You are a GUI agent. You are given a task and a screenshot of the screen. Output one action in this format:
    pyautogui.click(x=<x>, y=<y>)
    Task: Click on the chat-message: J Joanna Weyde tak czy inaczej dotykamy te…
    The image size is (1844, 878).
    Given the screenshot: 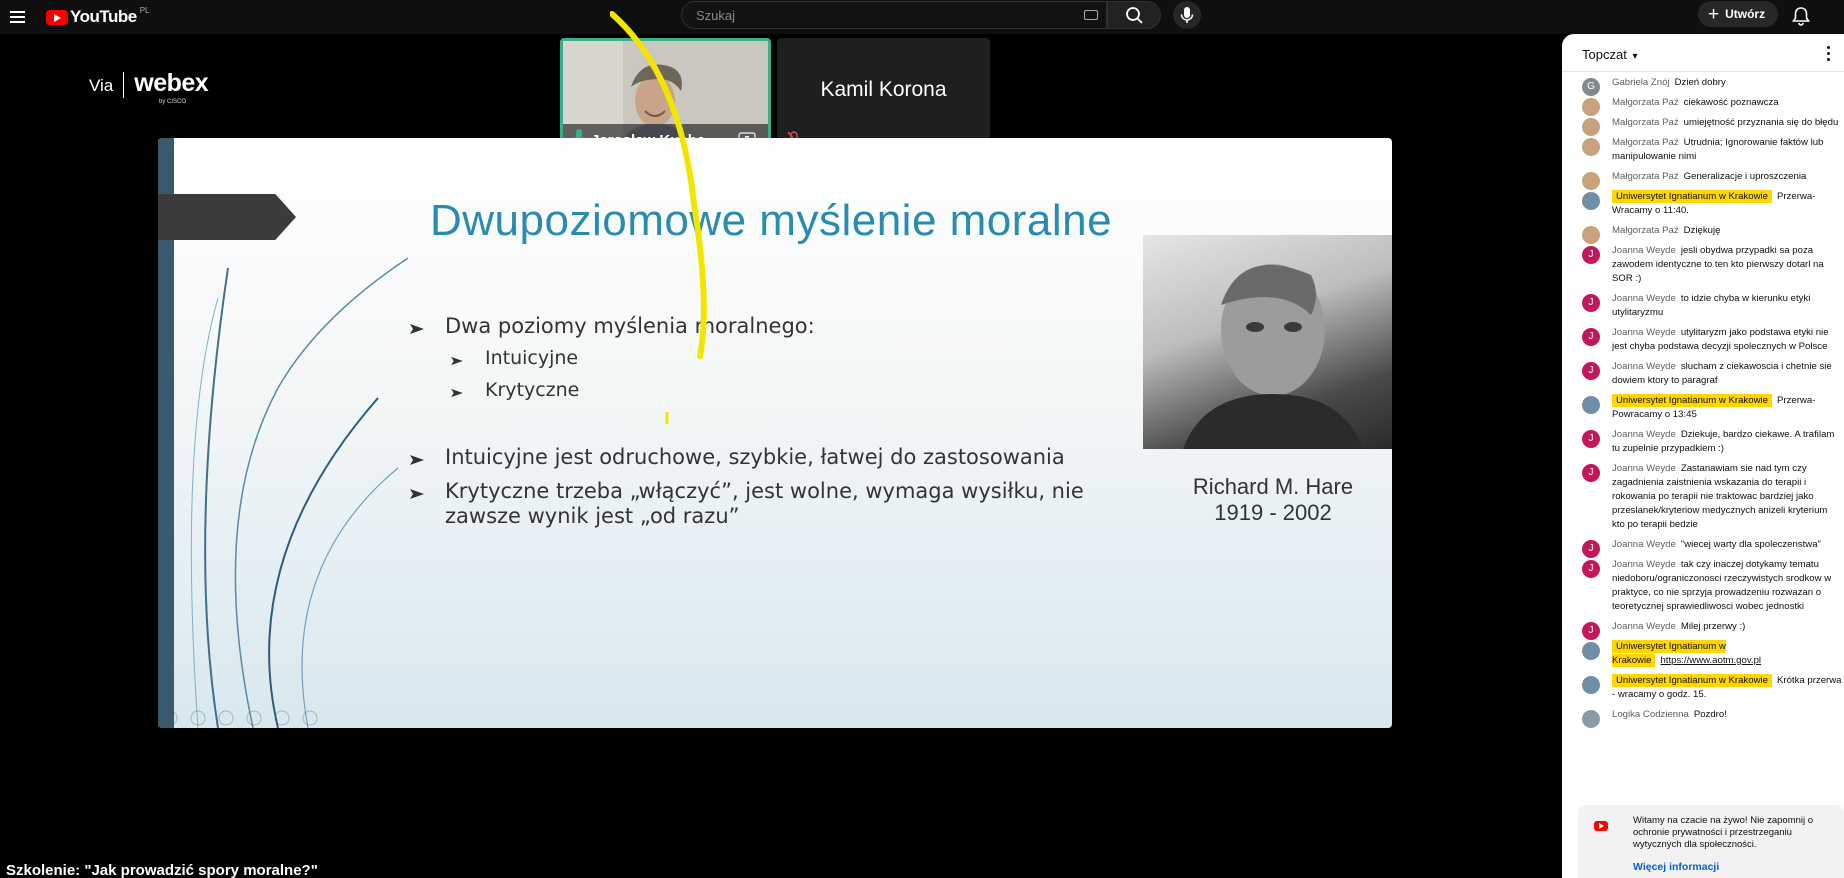 What is the action you would take?
    pyautogui.click(x=1703, y=586)
    